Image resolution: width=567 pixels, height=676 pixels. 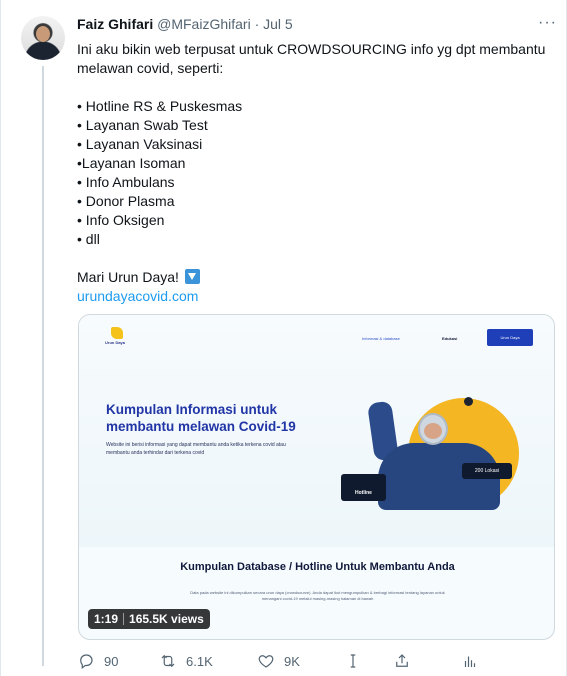 What do you see at coordinates (115, 24) in the screenshot?
I see `author-name: Faiz Ghifari` at bounding box center [115, 24].